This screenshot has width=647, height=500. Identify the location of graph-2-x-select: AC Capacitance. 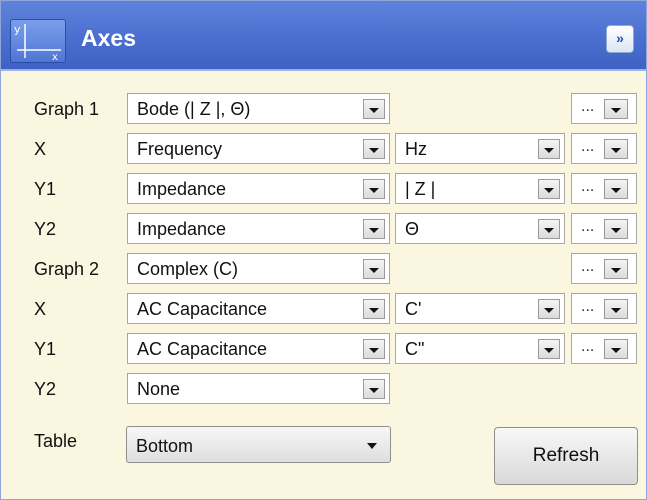
(258, 308).